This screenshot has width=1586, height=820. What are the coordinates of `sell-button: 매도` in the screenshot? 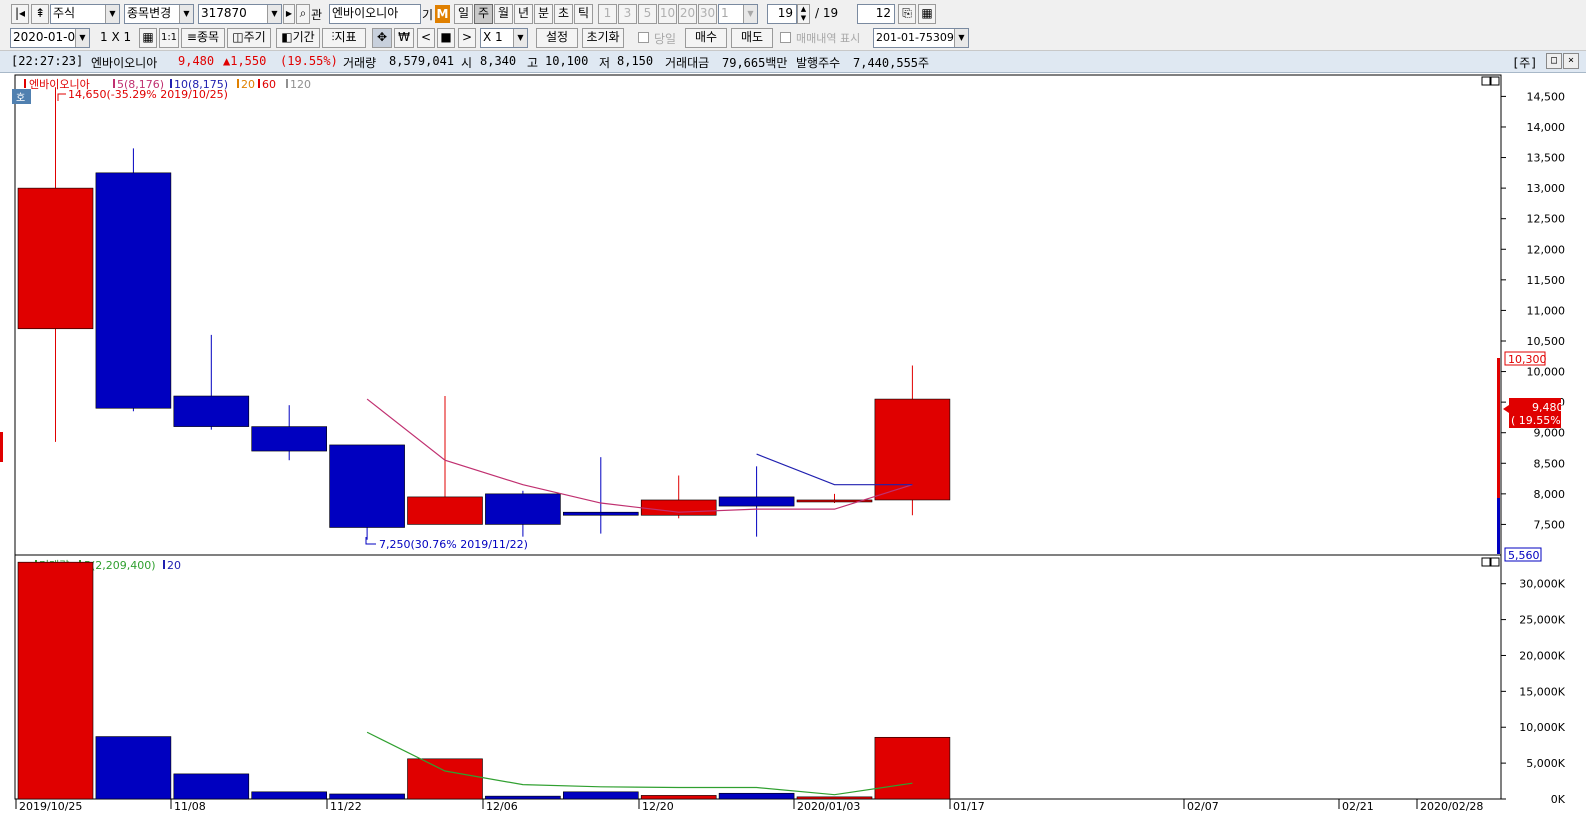 It's located at (752, 38).